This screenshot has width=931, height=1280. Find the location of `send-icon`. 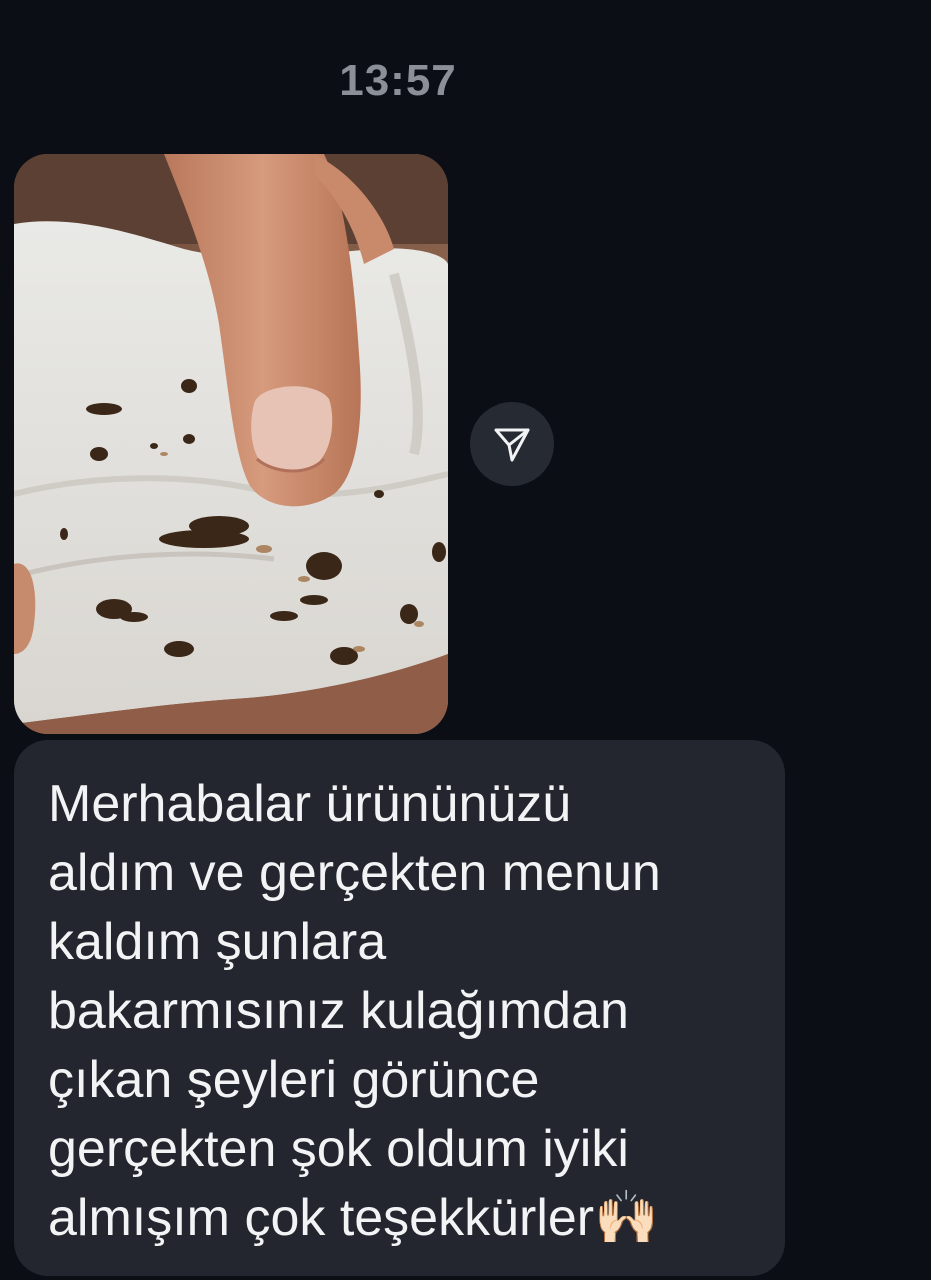

send-icon is located at coordinates (512, 445).